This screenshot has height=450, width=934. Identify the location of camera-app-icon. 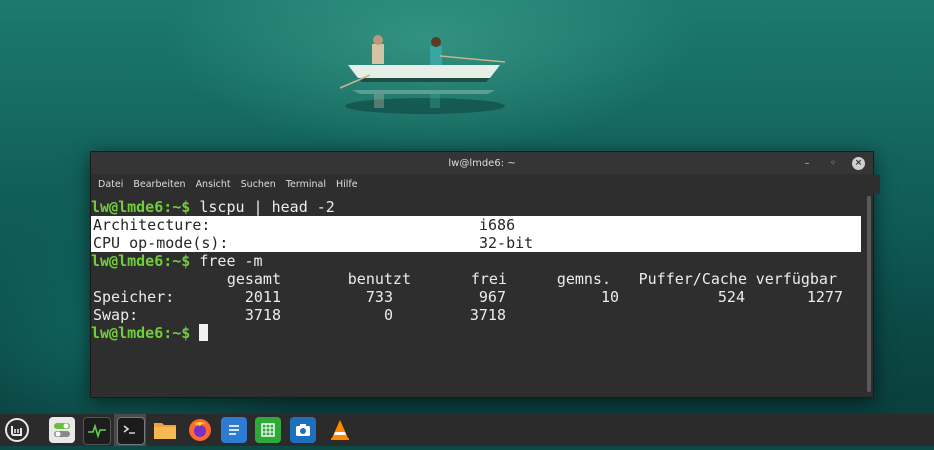
(303, 430).